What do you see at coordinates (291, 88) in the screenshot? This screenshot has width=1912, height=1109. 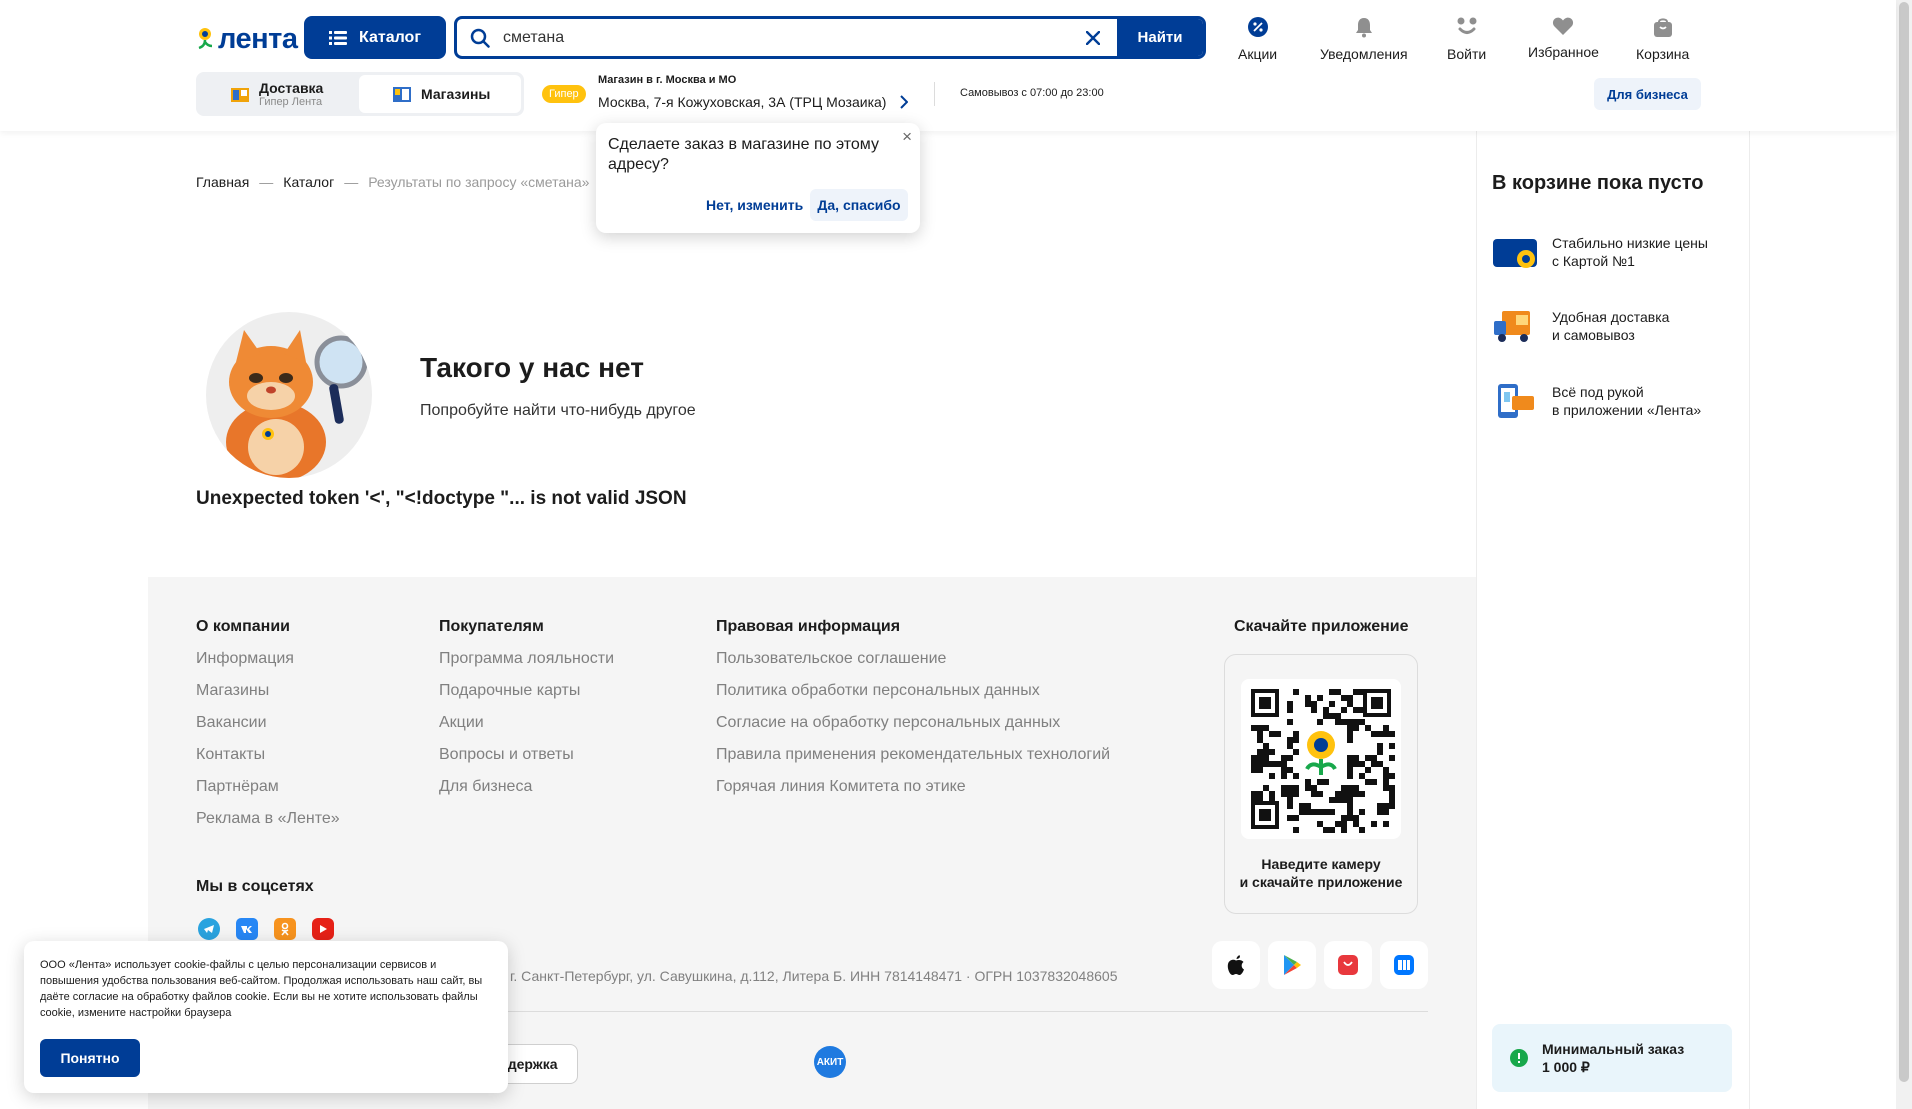 I see `tab-delivery-title: Доставка` at bounding box center [291, 88].